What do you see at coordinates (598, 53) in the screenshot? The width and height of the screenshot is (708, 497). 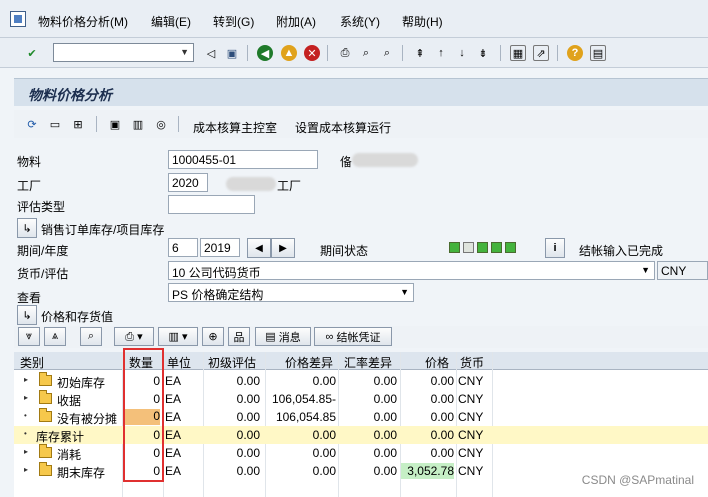 I see `customize-layout-icon: ▤` at bounding box center [598, 53].